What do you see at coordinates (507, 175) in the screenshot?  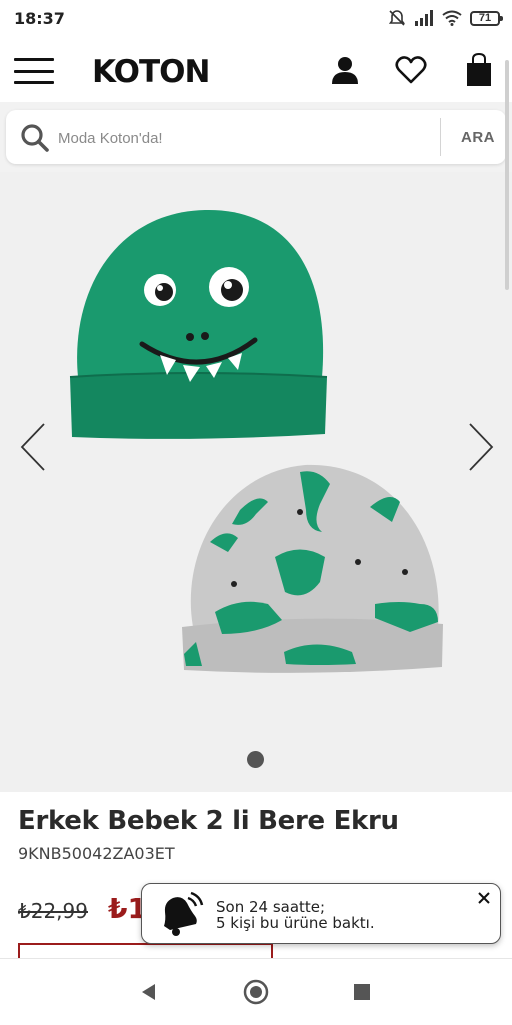 I see `scrollbar` at bounding box center [507, 175].